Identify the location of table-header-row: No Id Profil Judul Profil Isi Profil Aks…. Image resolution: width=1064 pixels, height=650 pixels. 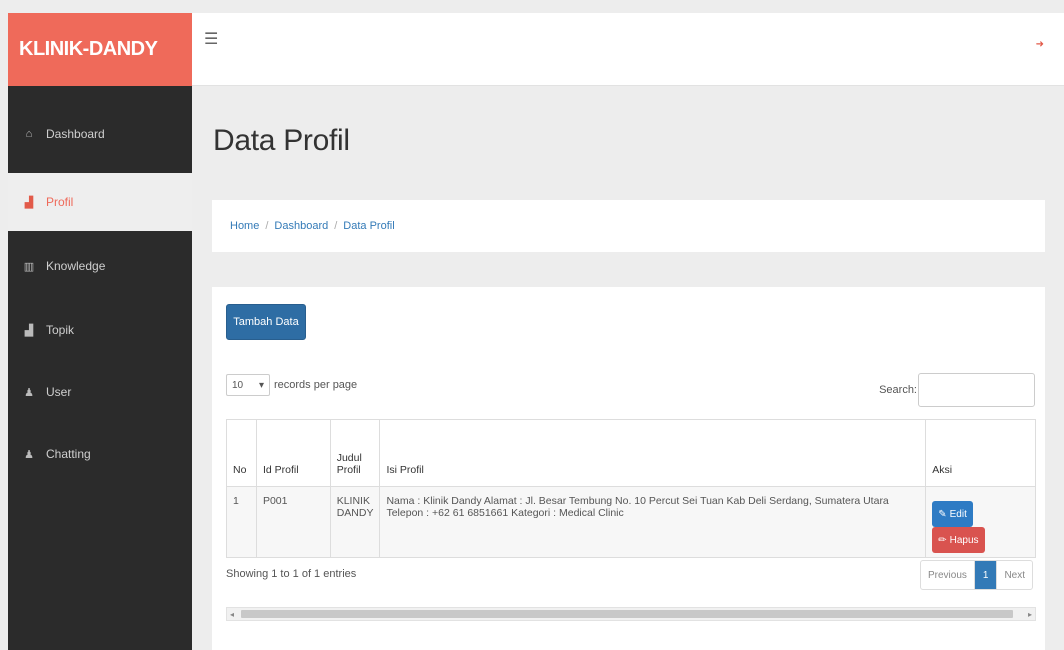
(631, 453).